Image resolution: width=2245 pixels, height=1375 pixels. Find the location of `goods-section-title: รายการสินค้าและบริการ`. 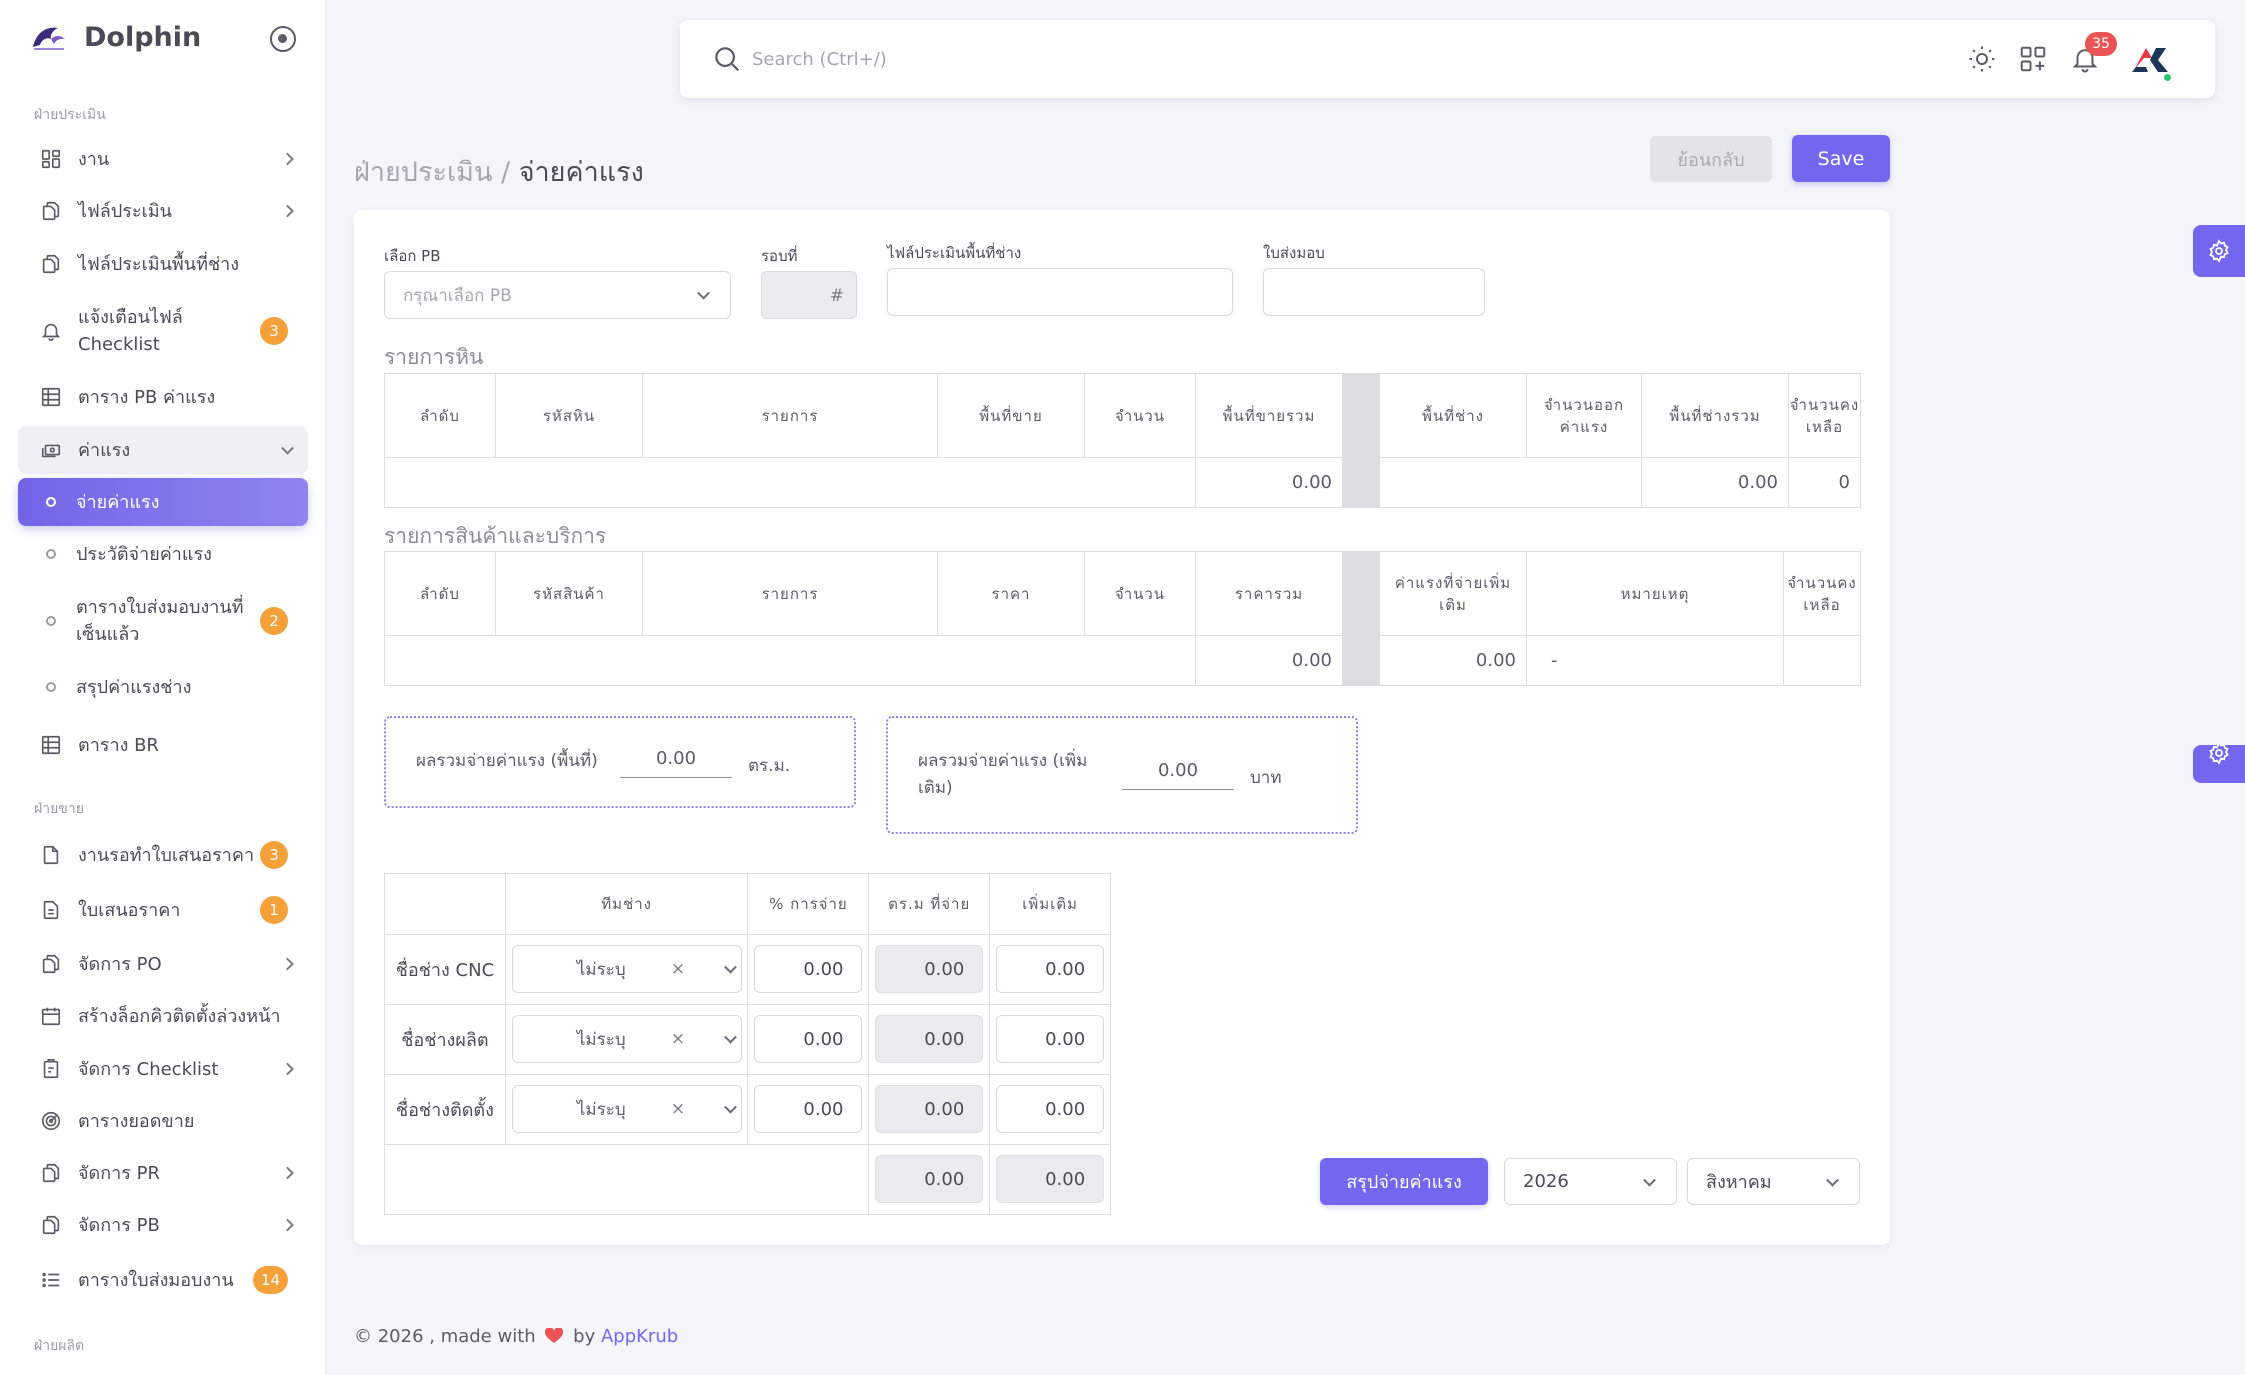

goods-section-title: รายการสินค้าและบริการ is located at coordinates (495, 536).